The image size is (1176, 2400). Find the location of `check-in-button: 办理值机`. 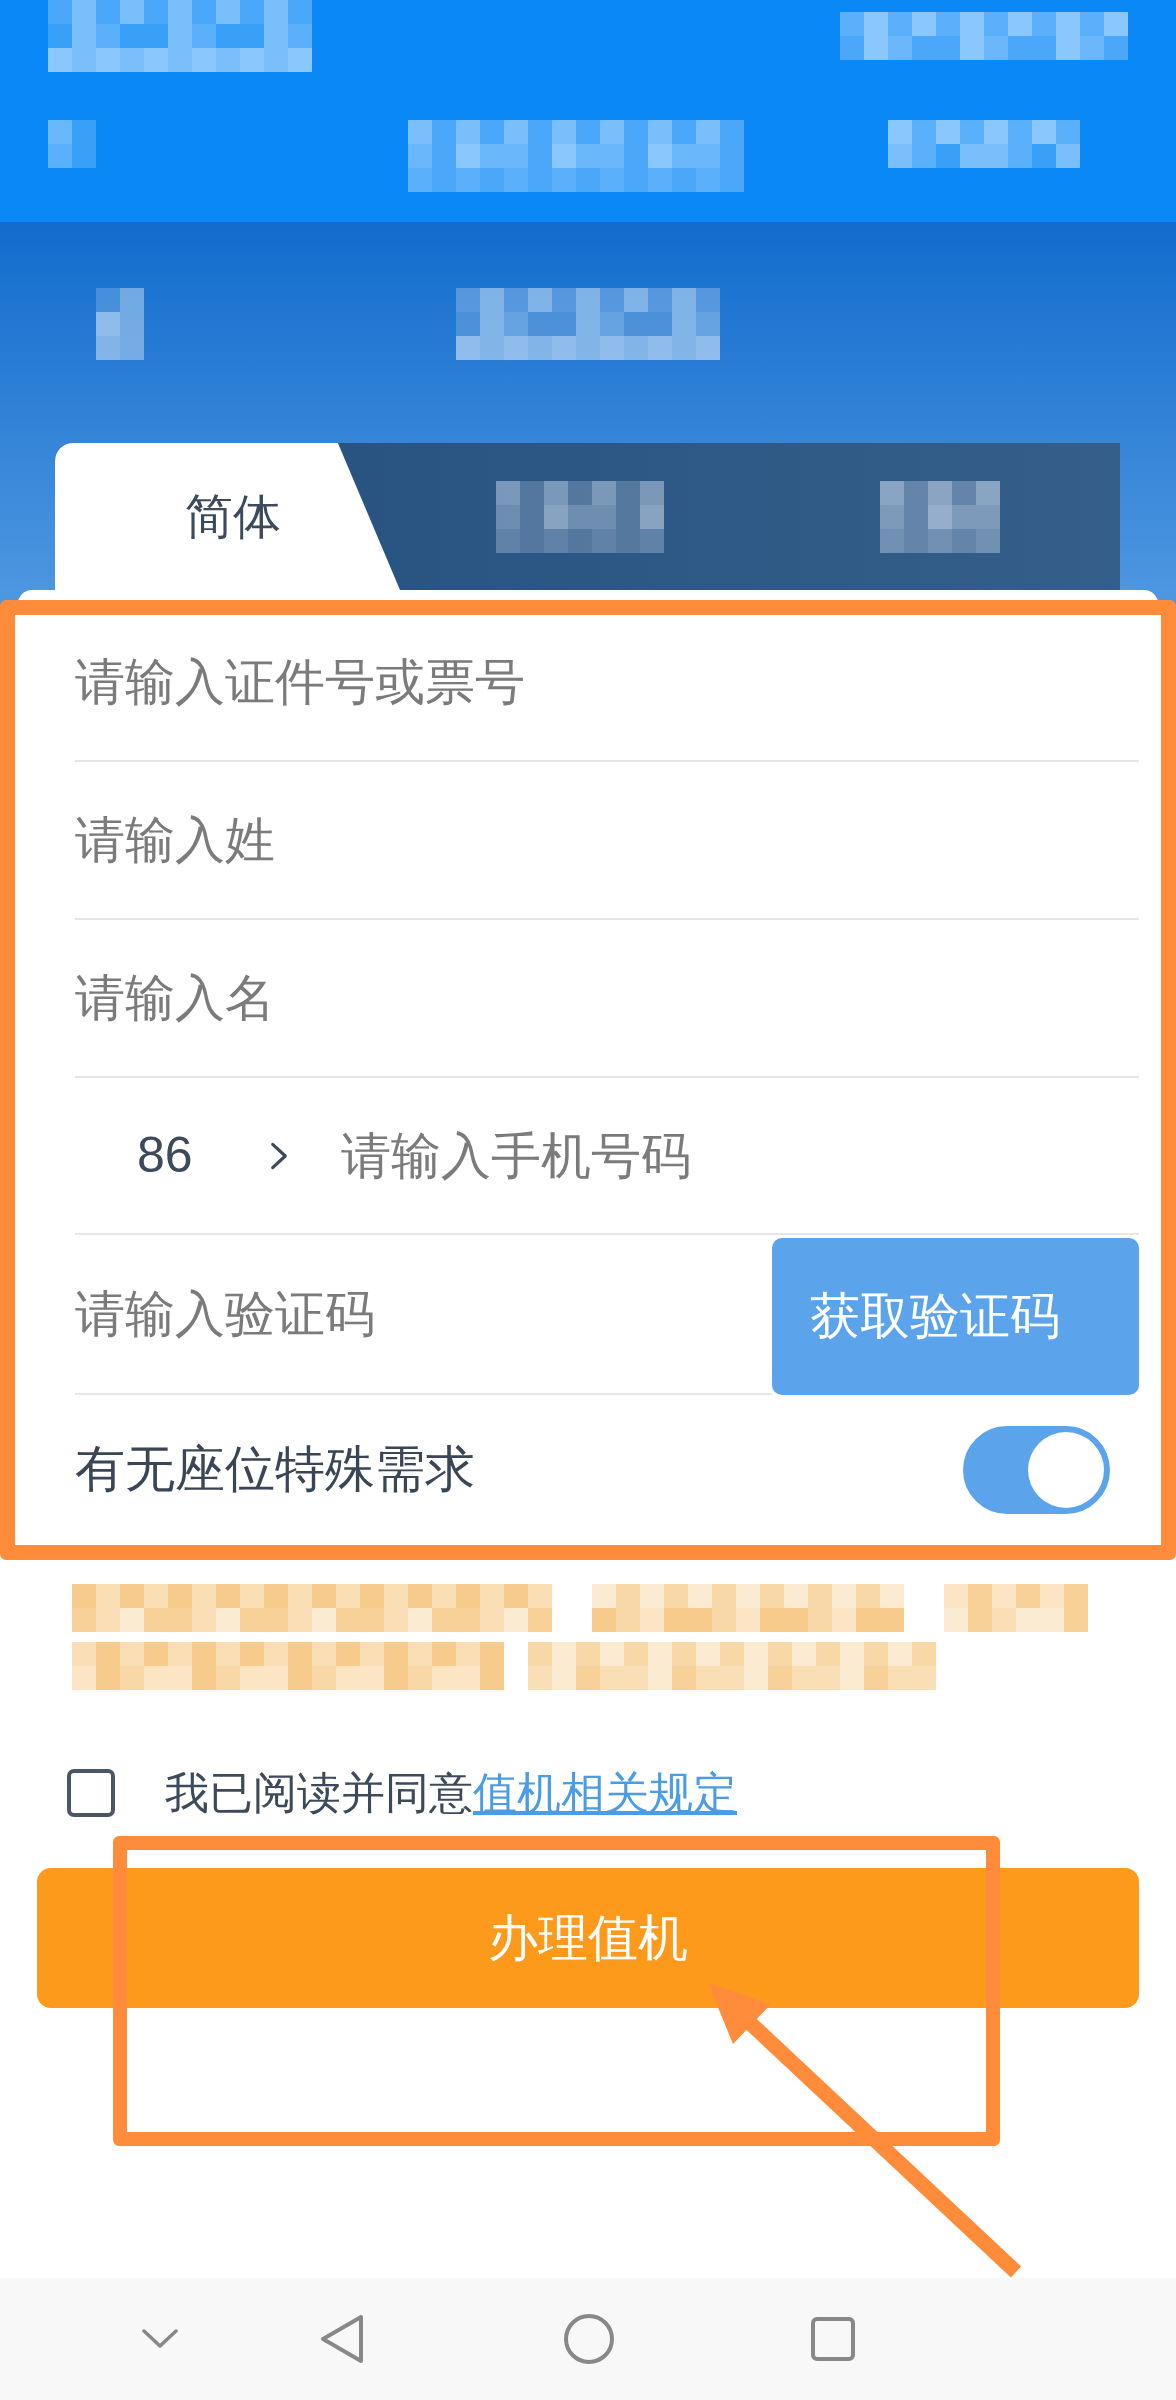

check-in-button: 办理值机 is located at coordinates (588, 1938).